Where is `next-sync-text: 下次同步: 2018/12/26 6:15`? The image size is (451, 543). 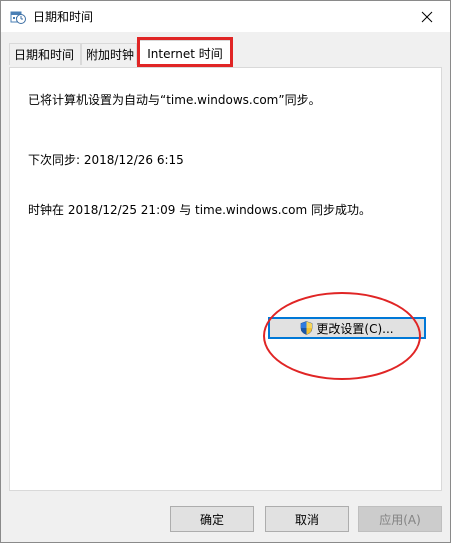 next-sync-text: 下次同步: 2018/12/26 6:15 is located at coordinates (106, 160).